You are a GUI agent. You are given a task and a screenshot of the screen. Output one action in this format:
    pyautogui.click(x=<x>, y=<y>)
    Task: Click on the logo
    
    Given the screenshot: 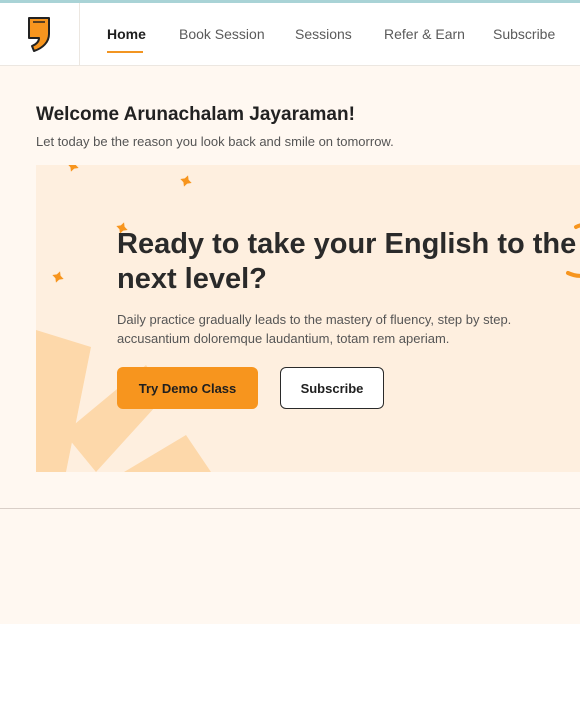 What is the action you would take?
    pyautogui.click(x=40, y=34)
    